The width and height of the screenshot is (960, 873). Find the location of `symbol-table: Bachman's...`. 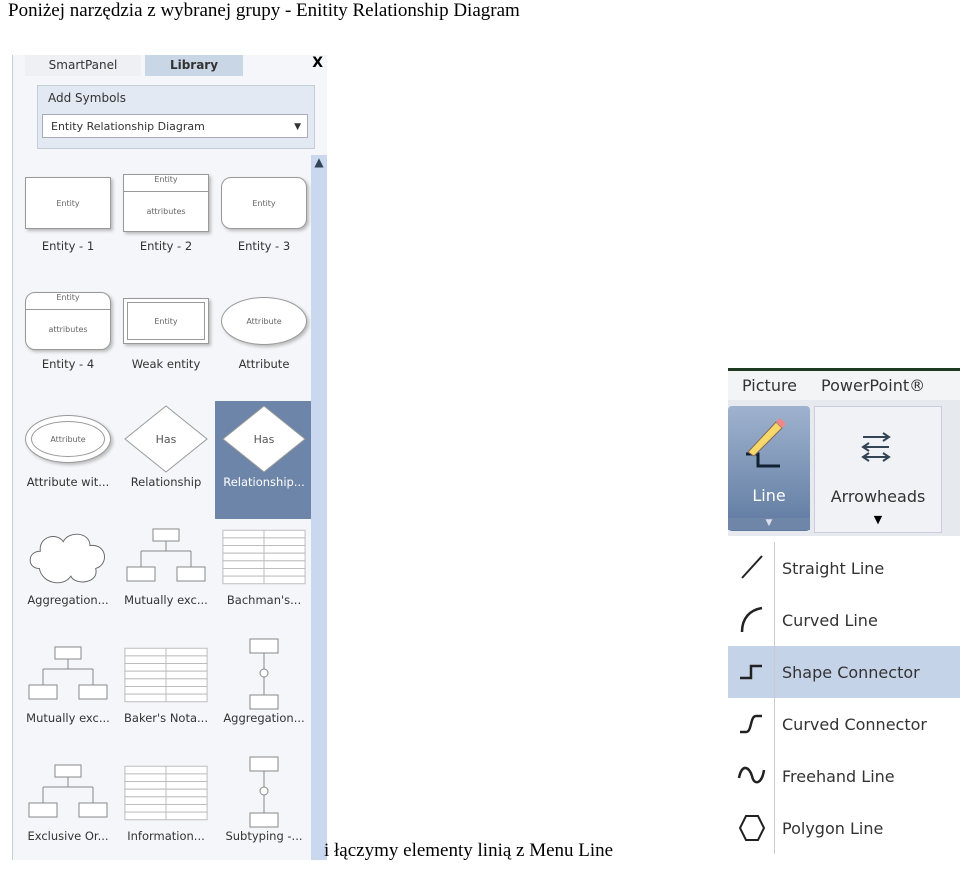

symbol-table: Bachman's... is located at coordinates (264, 578).